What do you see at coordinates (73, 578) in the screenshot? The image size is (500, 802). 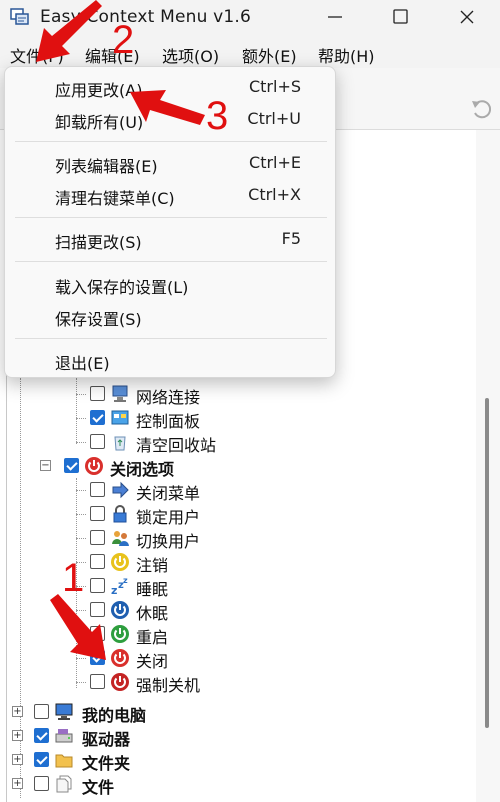 I see `annotation-number-1: 1` at bounding box center [73, 578].